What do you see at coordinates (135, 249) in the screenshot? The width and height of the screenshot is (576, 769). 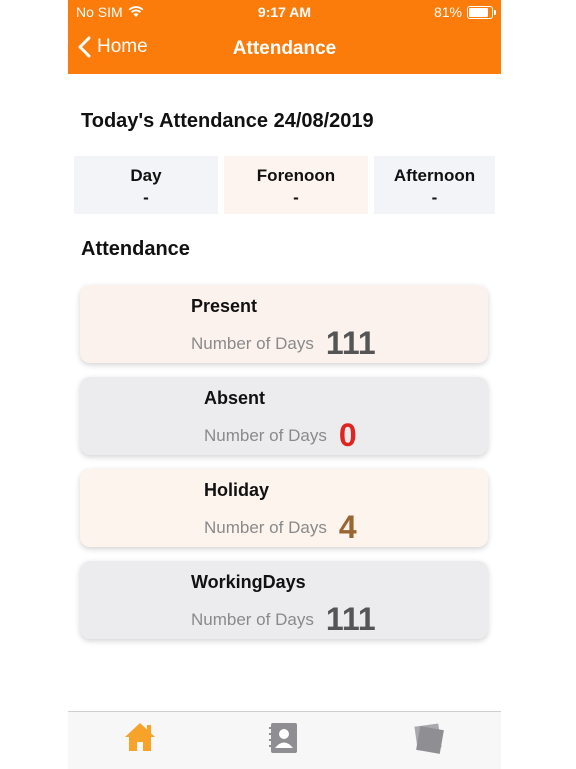 I see `section-title: Attendance` at bounding box center [135, 249].